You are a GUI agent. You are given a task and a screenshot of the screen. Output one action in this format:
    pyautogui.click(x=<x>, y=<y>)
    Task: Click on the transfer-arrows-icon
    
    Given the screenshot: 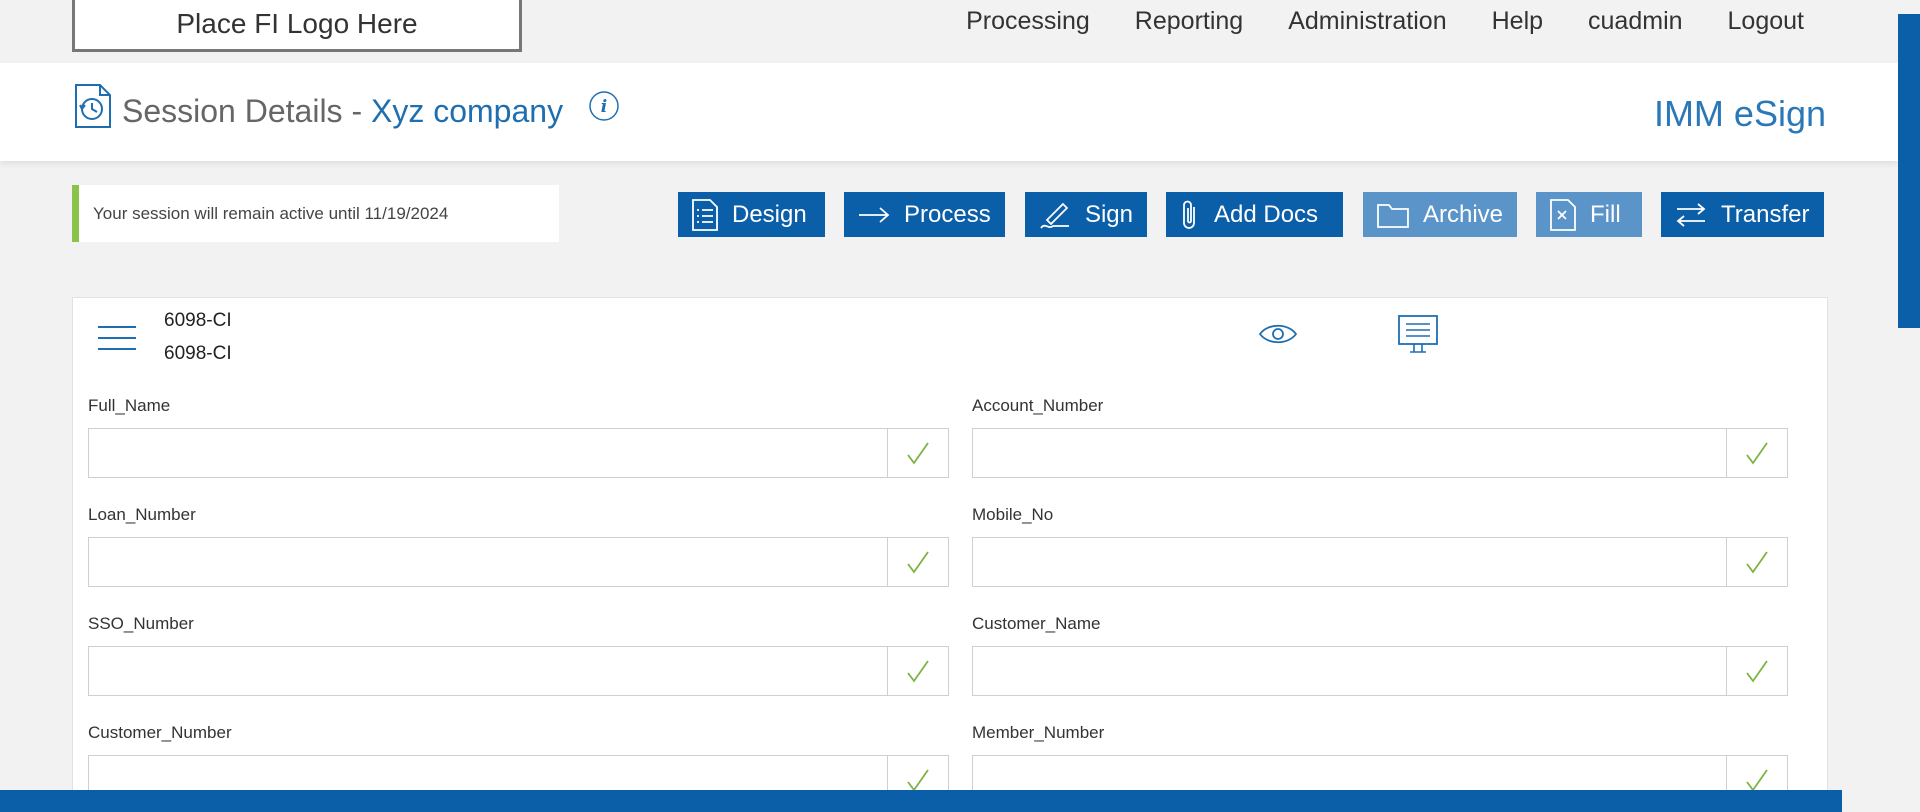 What is the action you would take?
    pyautogui.click(x=1691, y=214)
    